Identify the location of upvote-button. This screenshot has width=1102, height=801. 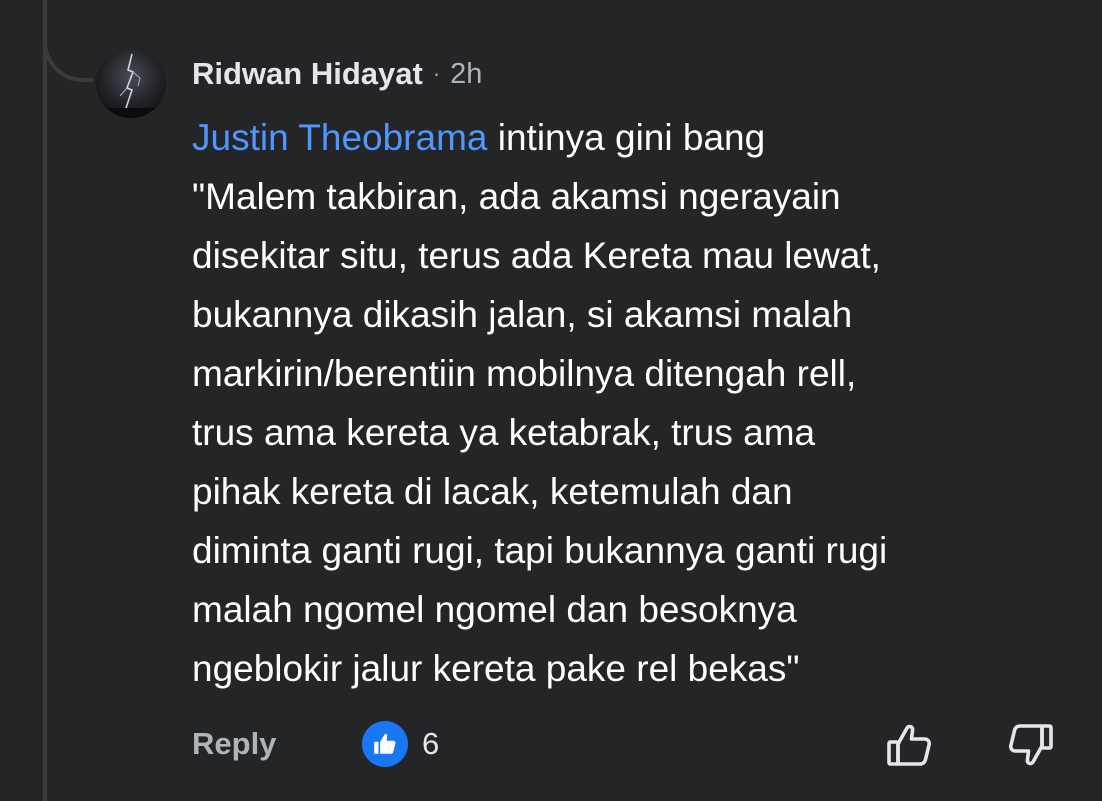
(910, 747).